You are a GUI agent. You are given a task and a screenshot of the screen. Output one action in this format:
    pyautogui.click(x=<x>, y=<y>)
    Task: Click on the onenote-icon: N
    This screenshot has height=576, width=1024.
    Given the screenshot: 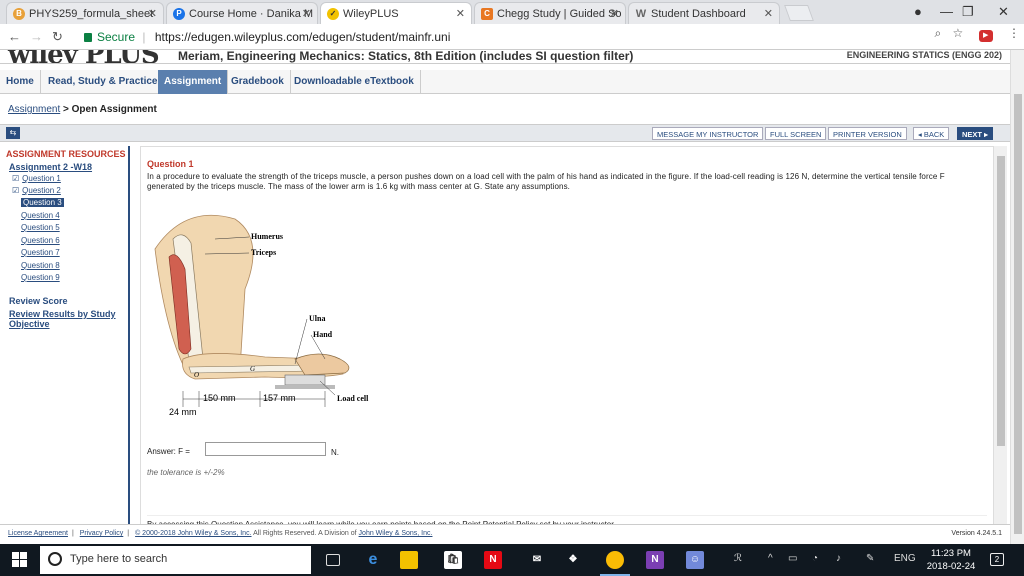 What is the action you would take?
    pyautogui.click(x=655, y=560)
    